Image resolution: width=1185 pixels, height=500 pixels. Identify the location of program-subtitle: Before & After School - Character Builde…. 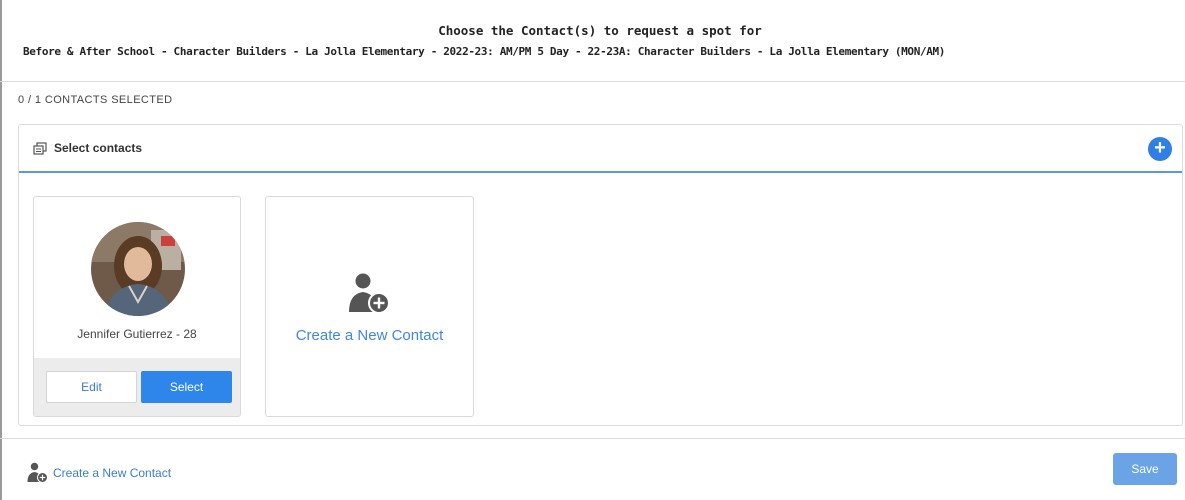
(484, 51).